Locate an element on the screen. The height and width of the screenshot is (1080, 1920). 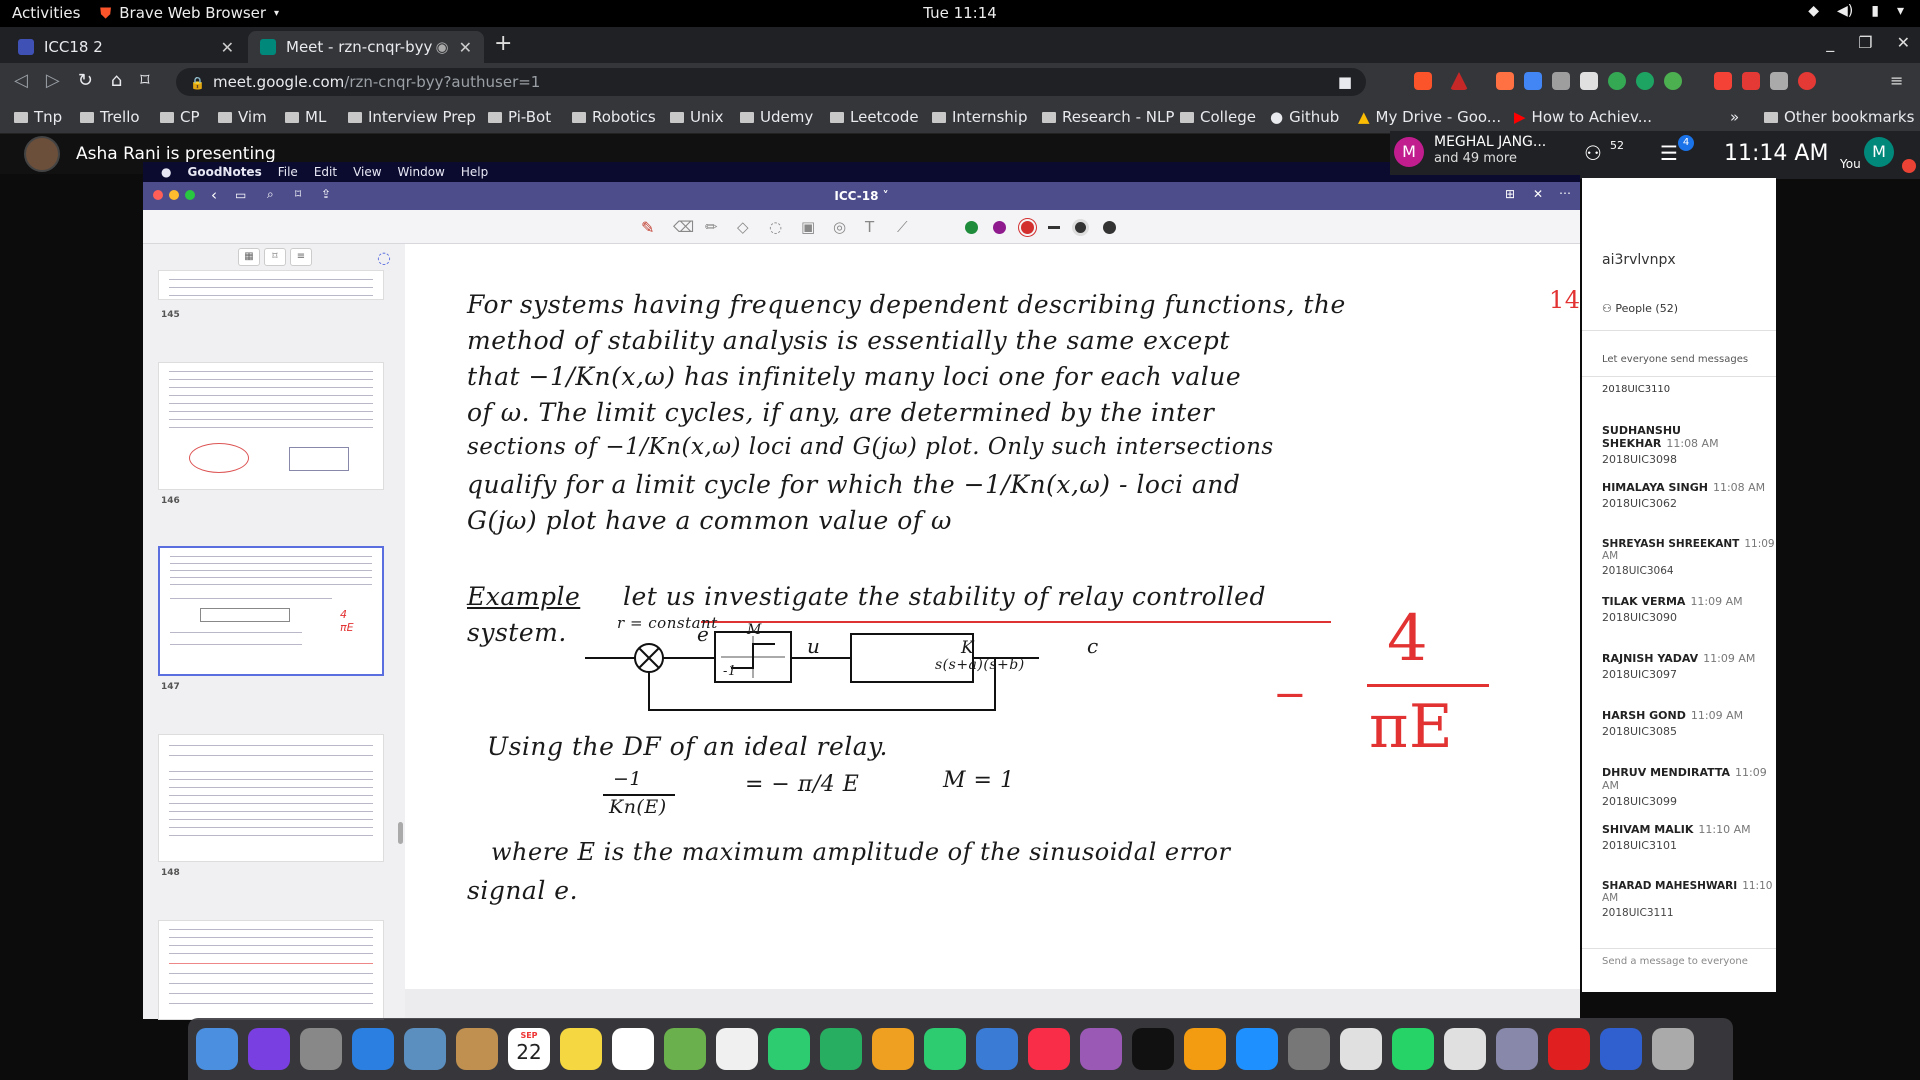
music-icon is located at coordinates (1049, 1049).